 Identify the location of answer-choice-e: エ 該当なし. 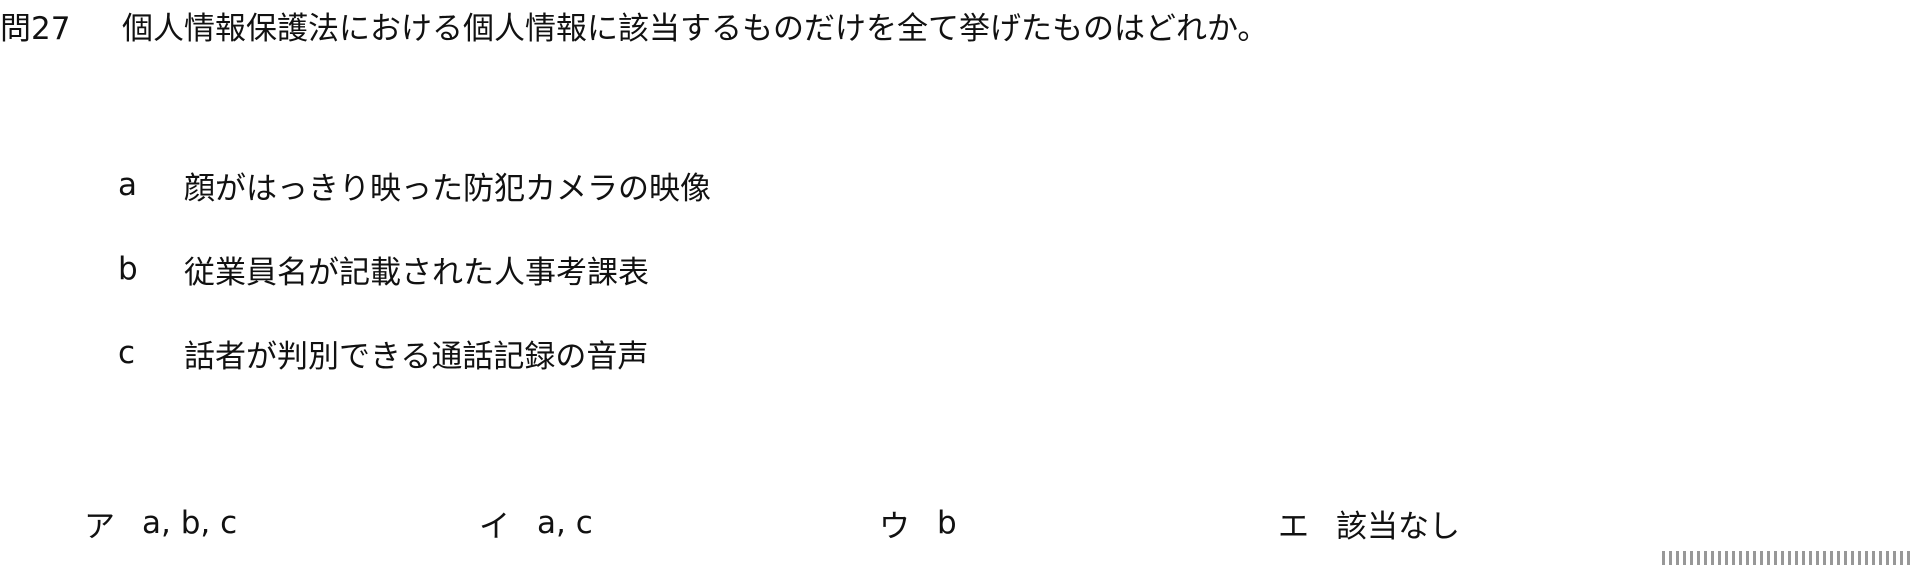
(1369, 523).